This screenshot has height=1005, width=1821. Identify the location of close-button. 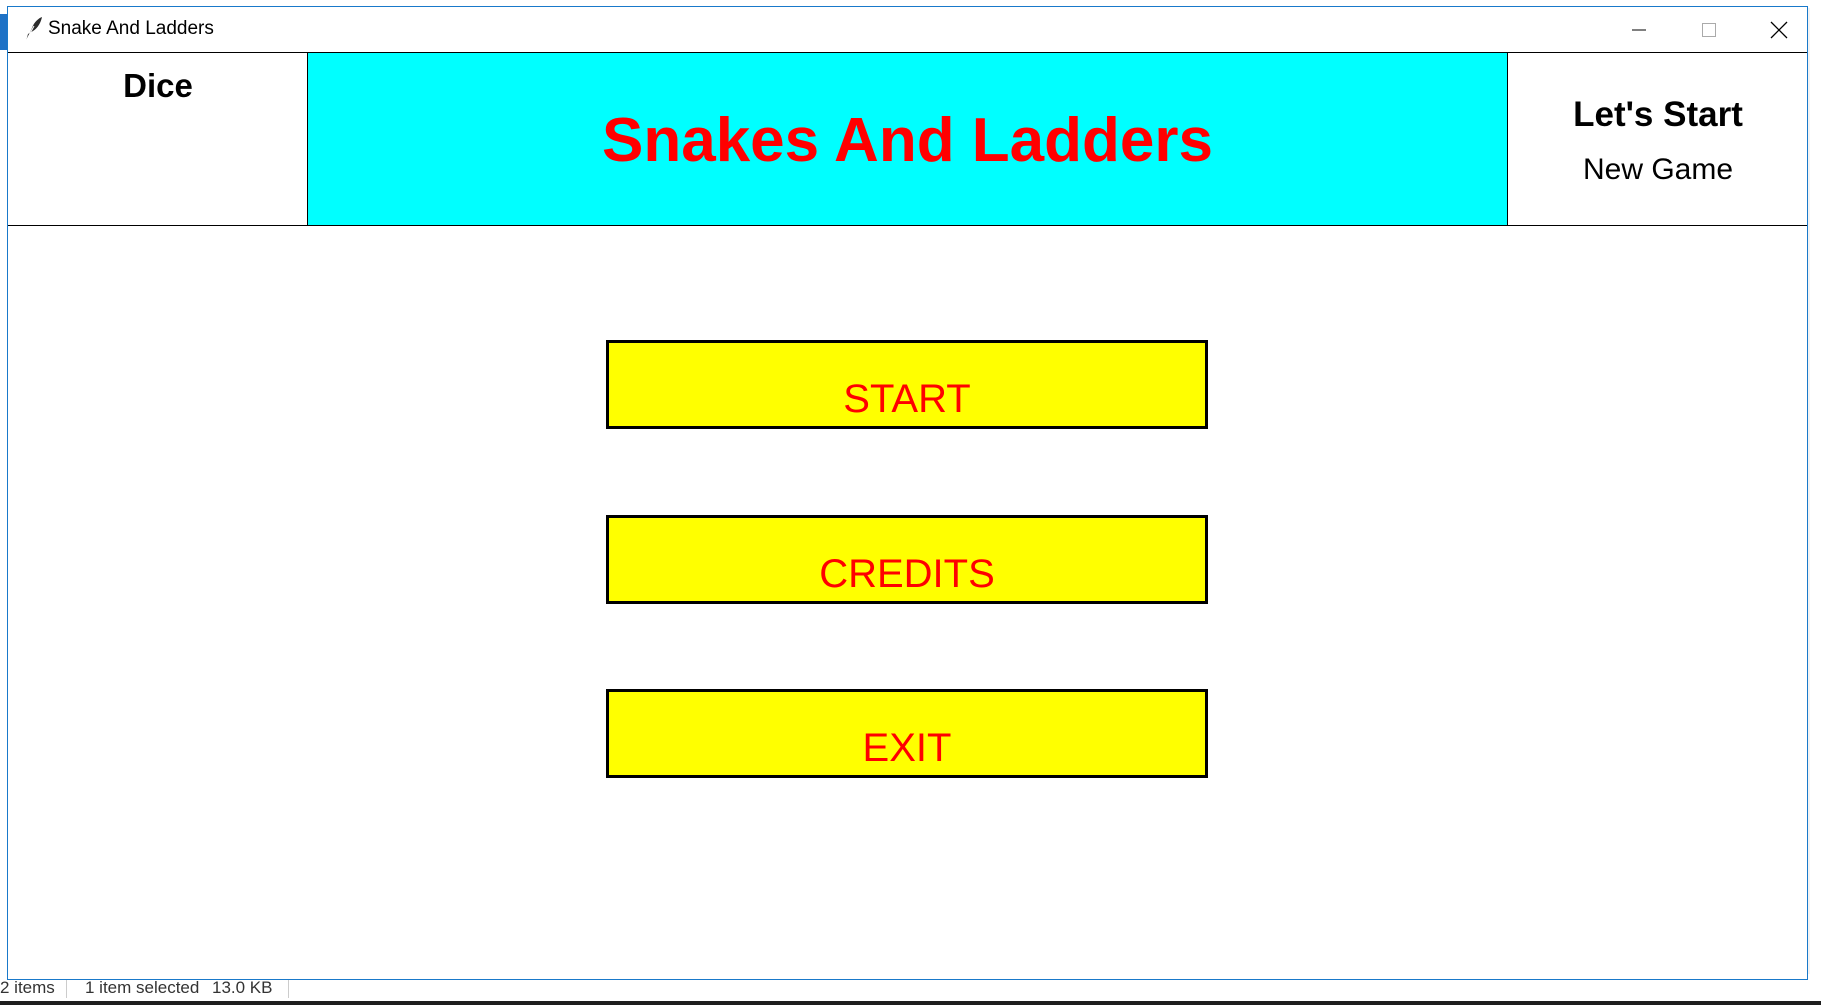
(1779, 29).